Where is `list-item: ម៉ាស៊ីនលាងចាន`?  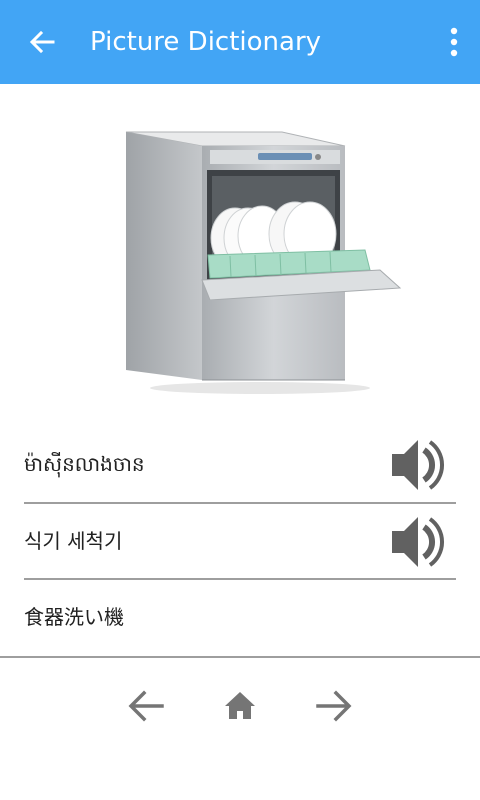
list-item: ម៉ាស៊ីនលាងចាន is located at coordinates (240, 464).